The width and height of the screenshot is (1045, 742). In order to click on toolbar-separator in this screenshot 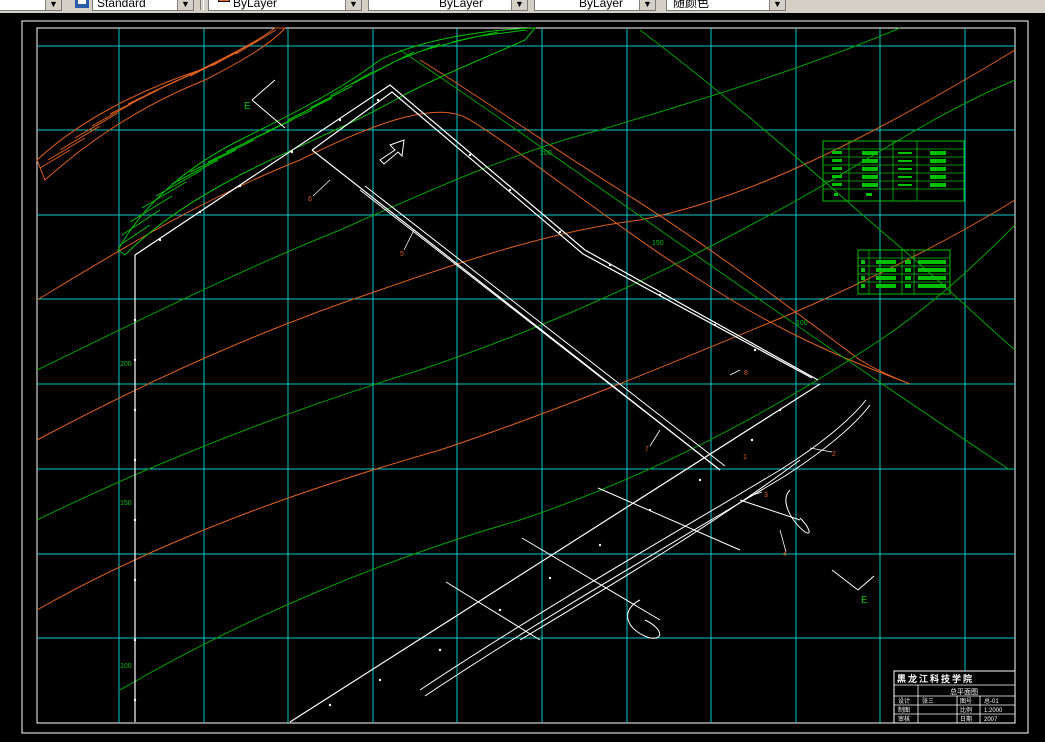, I will do `click(202, 5)`.